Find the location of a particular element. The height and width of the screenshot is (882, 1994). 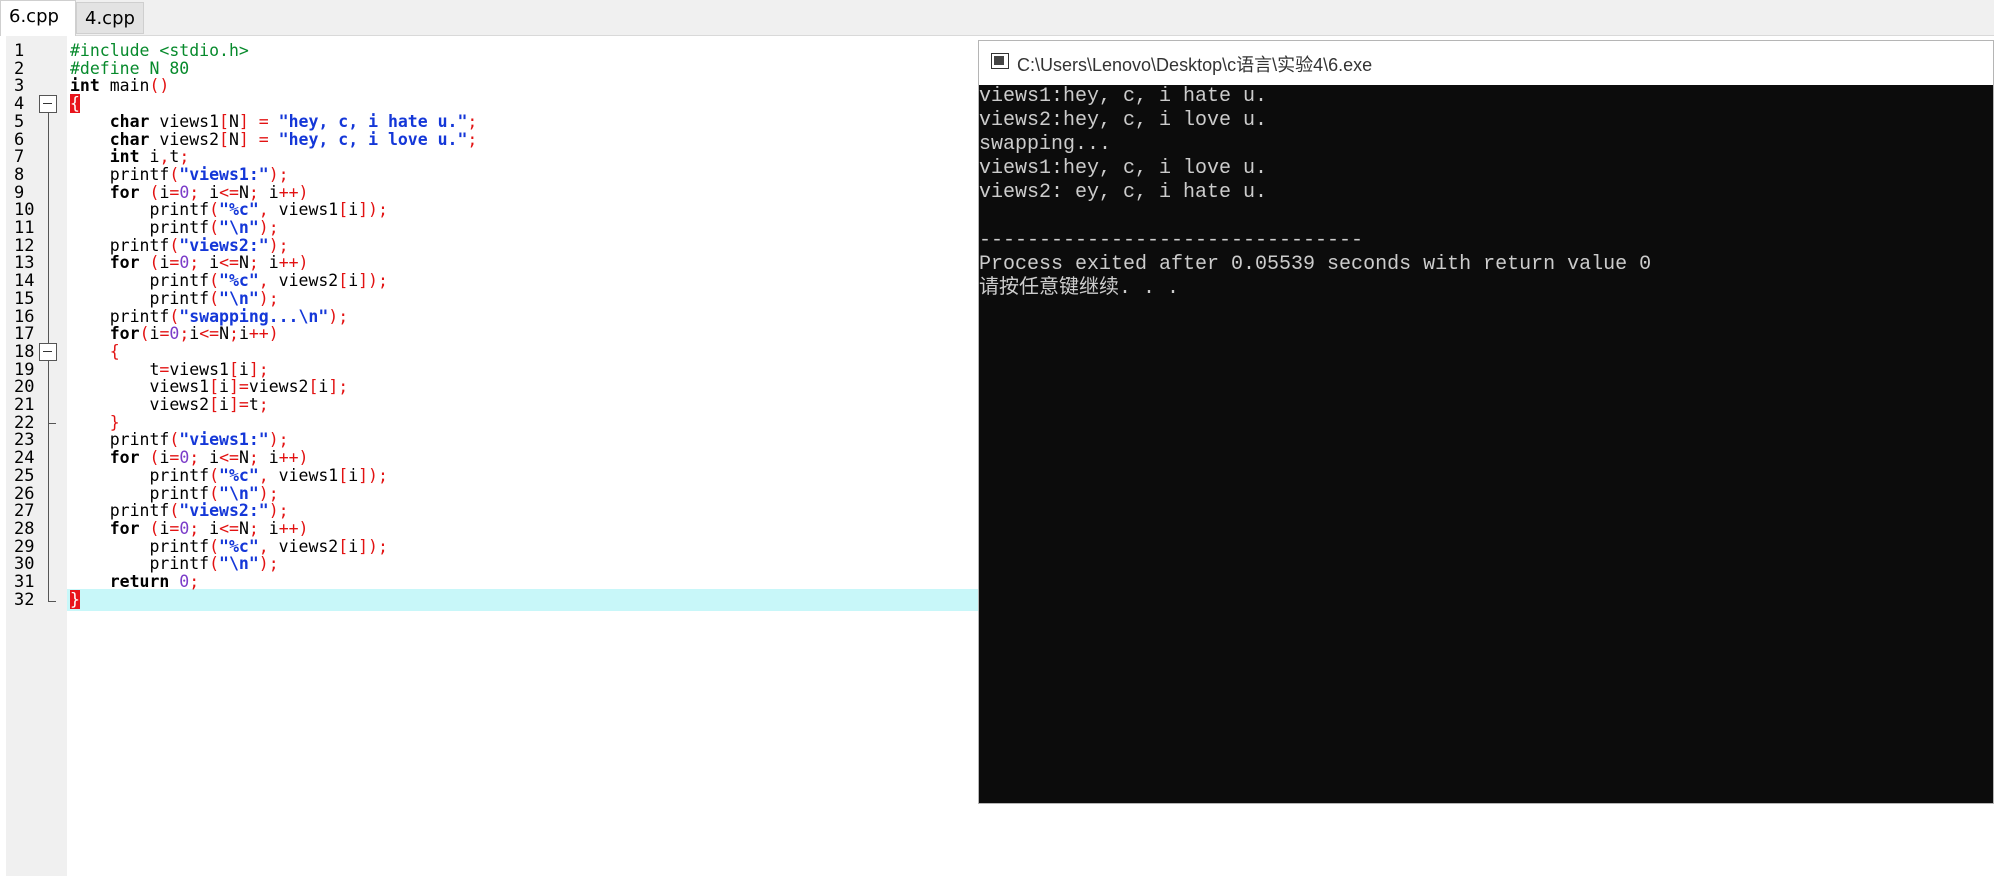

code-token: ]= is located at coordinates (238, 404).